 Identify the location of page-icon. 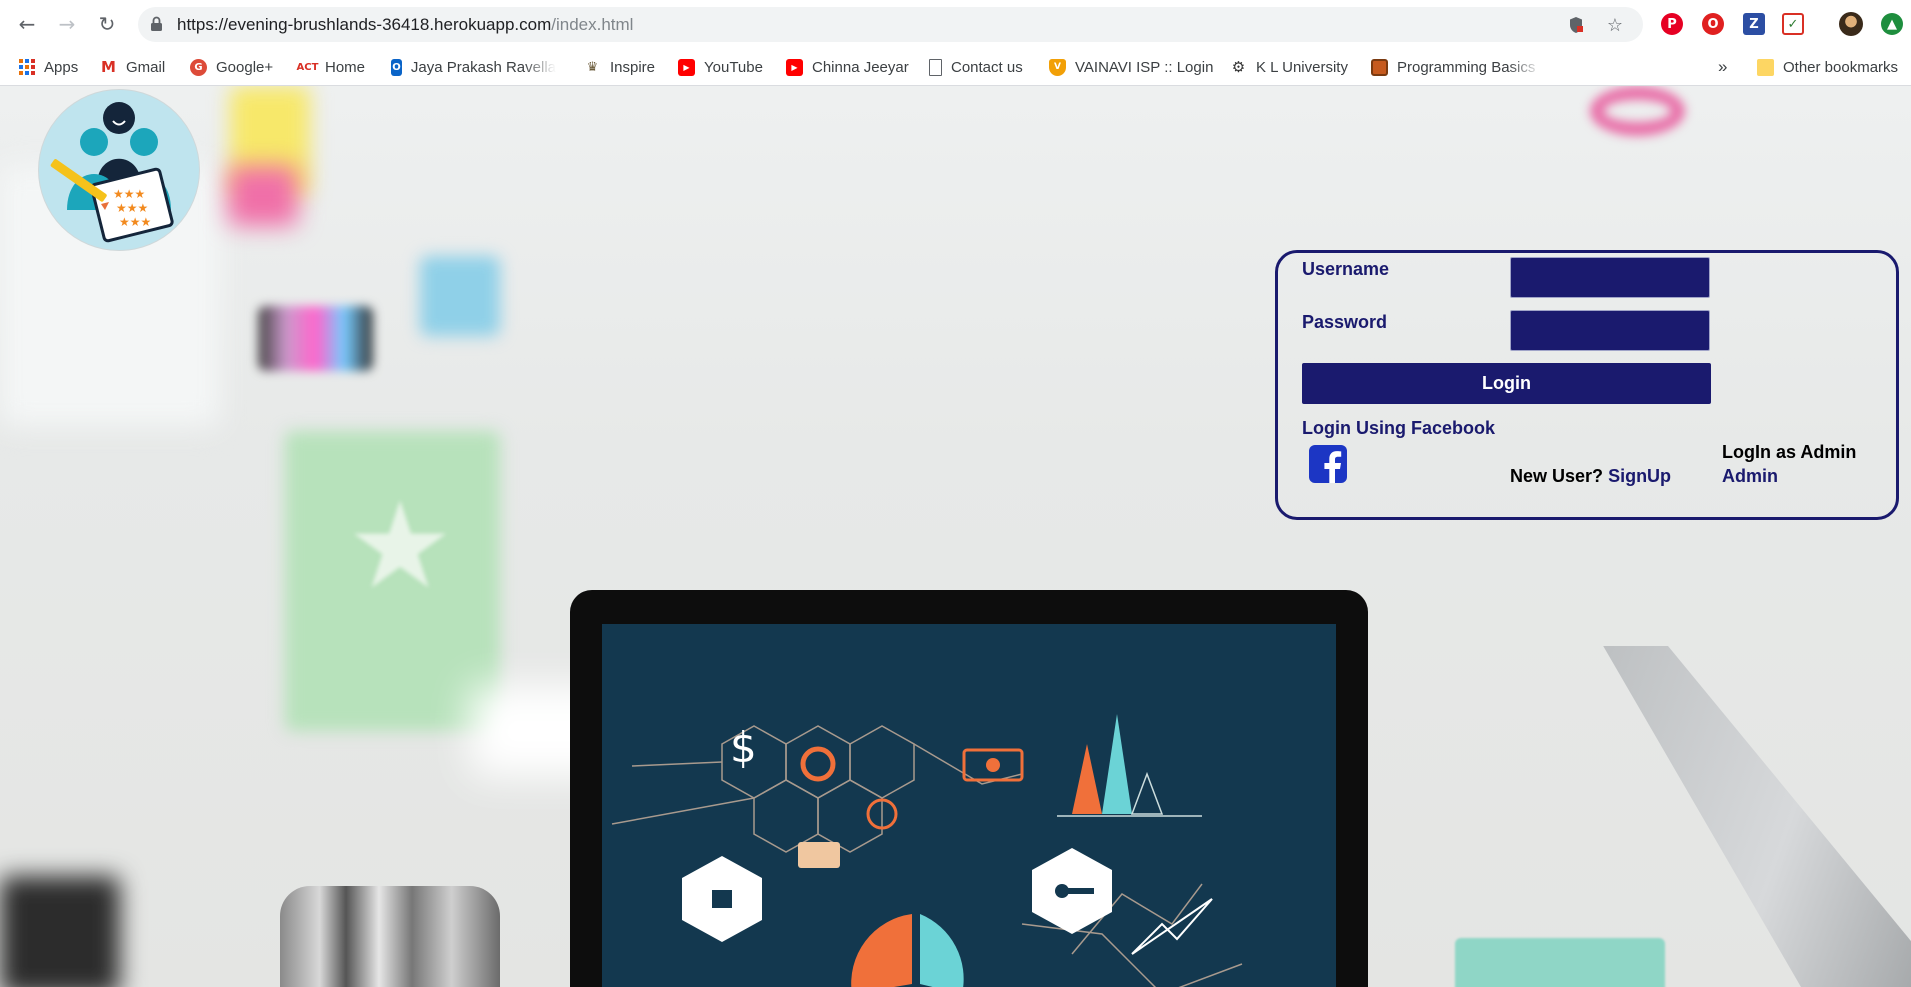
(935, 67).